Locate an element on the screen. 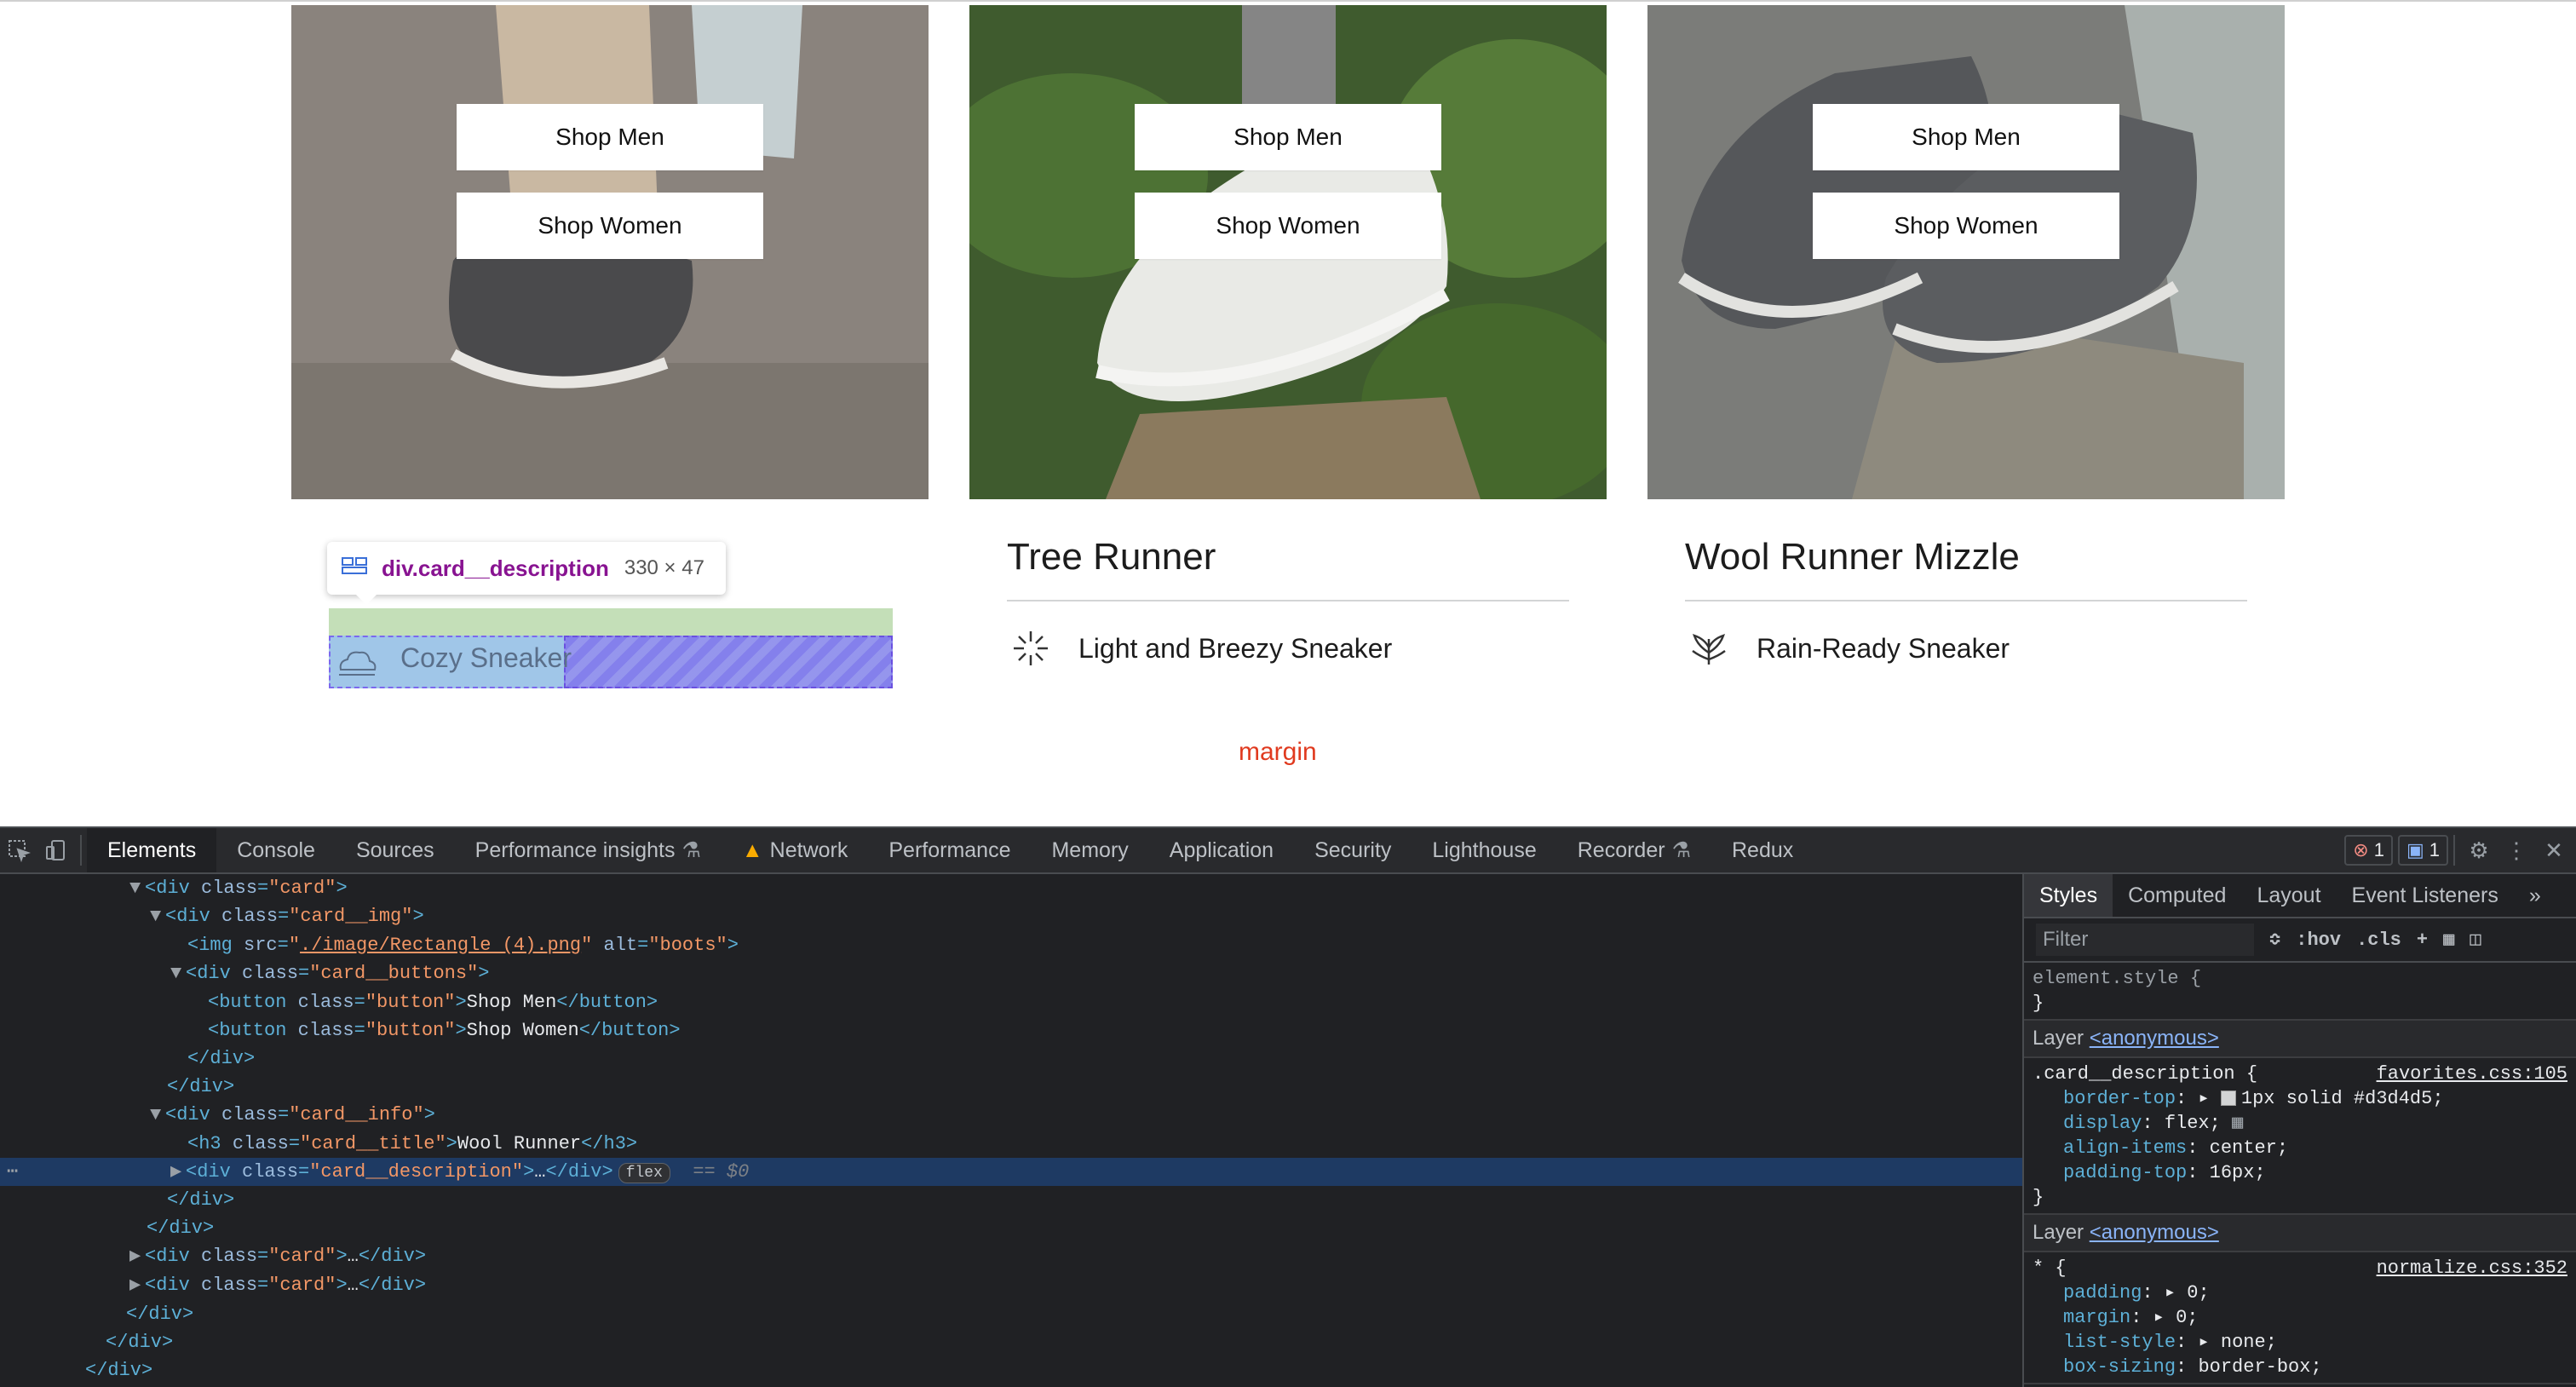 This screenshot has width=2576, height=1387. toolbar-divider is located at coordinates (81, 850).